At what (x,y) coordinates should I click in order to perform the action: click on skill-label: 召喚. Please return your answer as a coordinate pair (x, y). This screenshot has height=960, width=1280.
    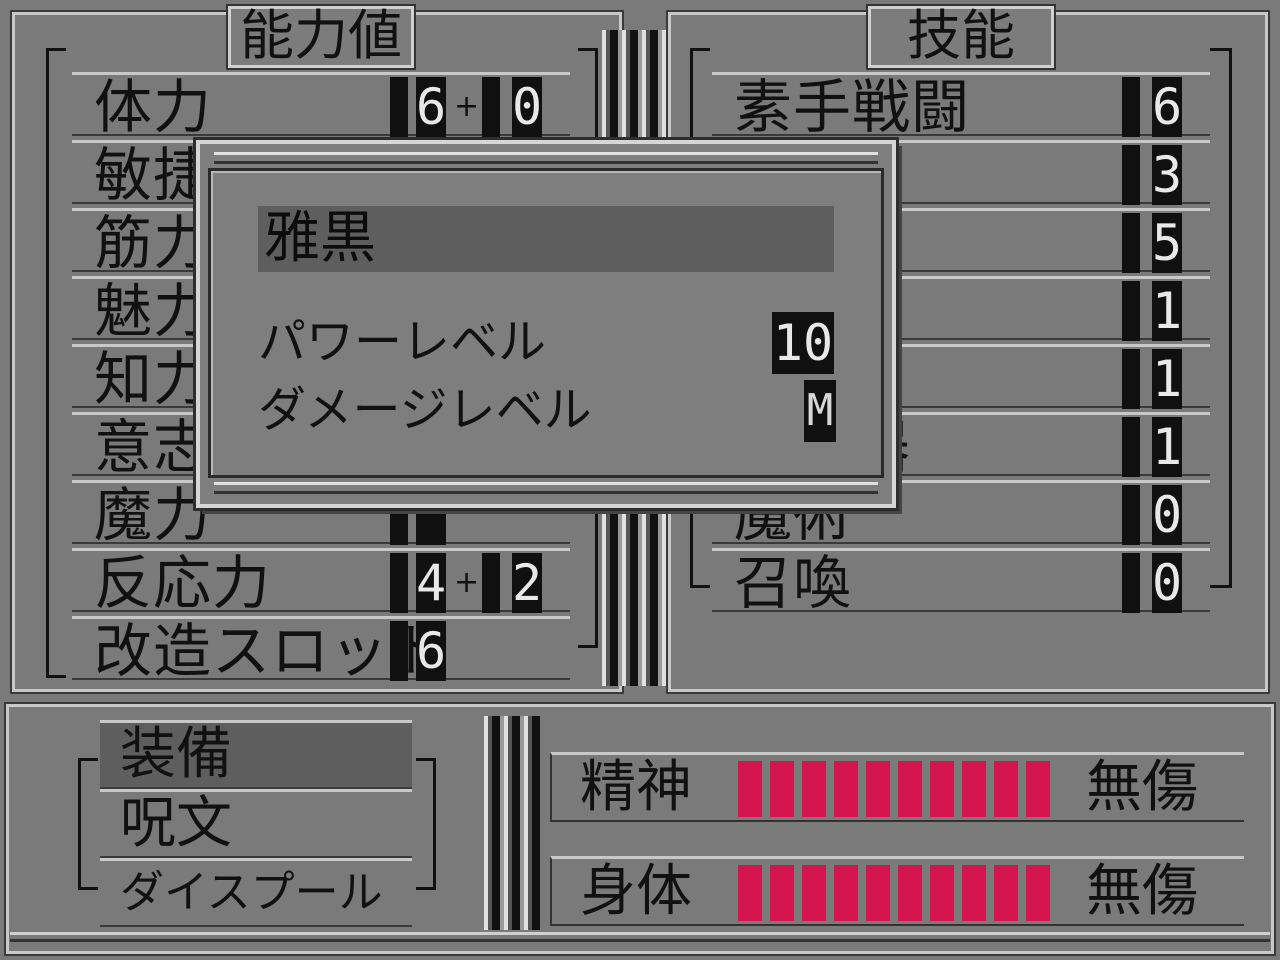
    Looking at the image, I should click on (793, 583).